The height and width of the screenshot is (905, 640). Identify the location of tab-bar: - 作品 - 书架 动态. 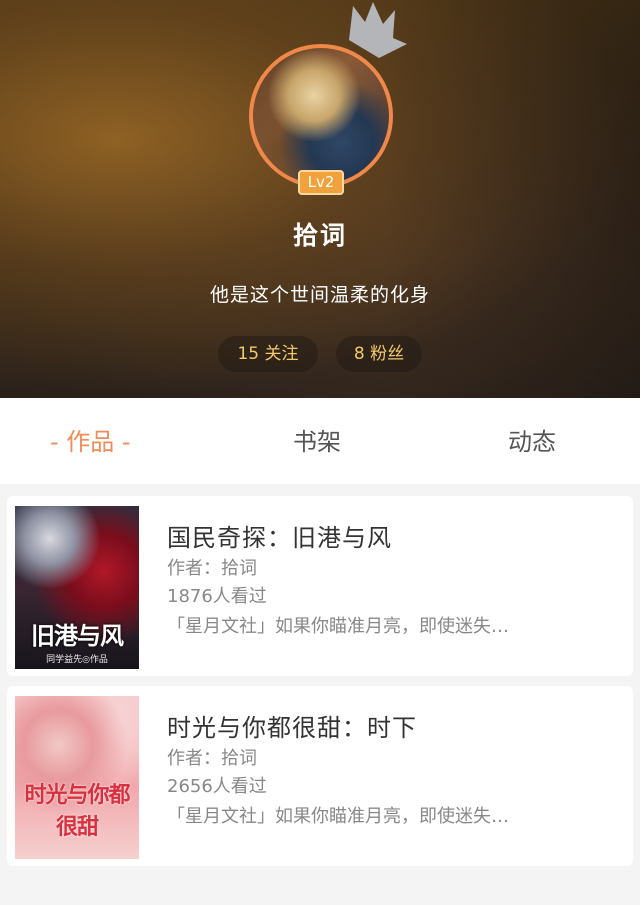
(320, 441).